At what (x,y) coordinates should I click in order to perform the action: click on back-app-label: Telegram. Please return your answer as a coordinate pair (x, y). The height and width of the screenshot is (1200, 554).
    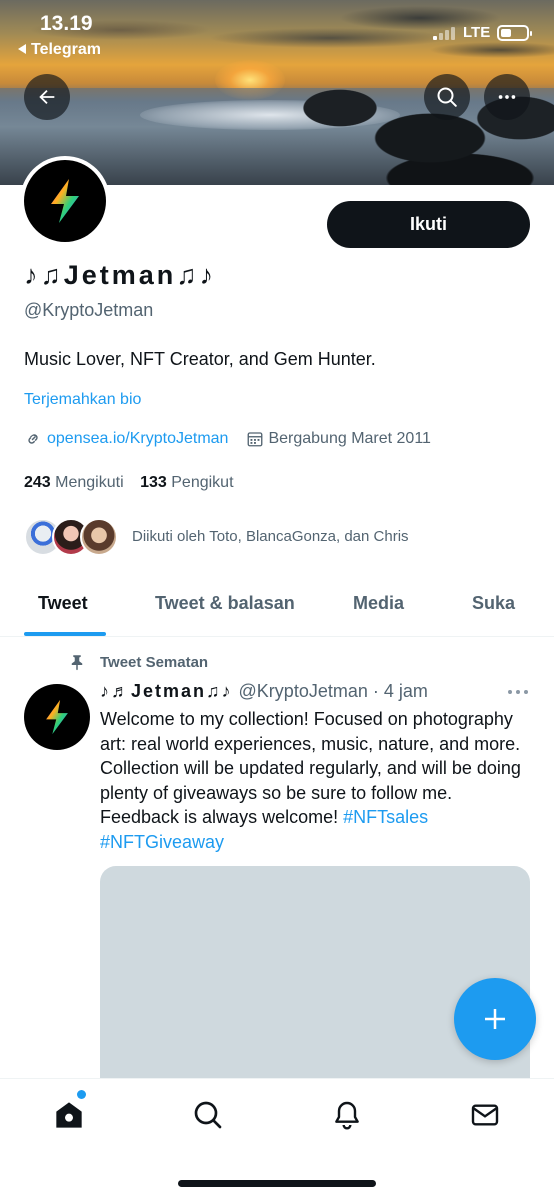
    Looking at the image, I should click on (66, 49).